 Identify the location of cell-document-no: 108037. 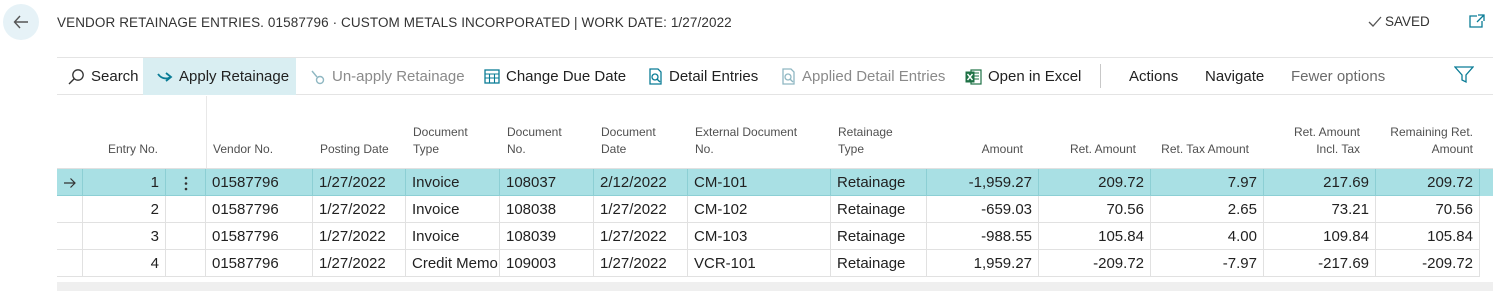
(547, 182).